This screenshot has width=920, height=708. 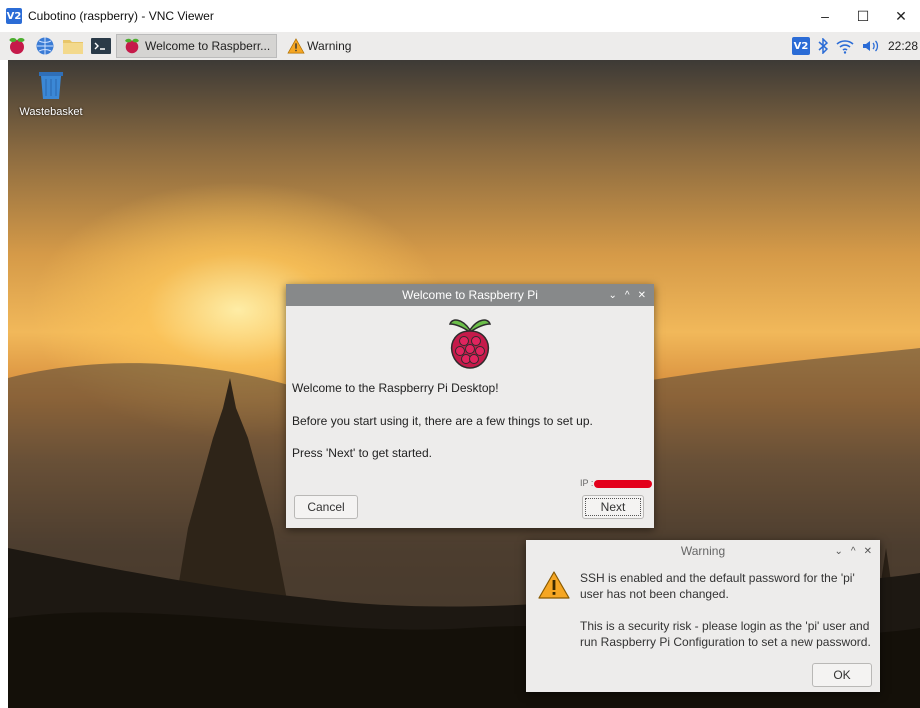 What do you see at coordinates (842, 675) in the screenshot?
I see `ok-button: OK` at bounding box center [842, 675].